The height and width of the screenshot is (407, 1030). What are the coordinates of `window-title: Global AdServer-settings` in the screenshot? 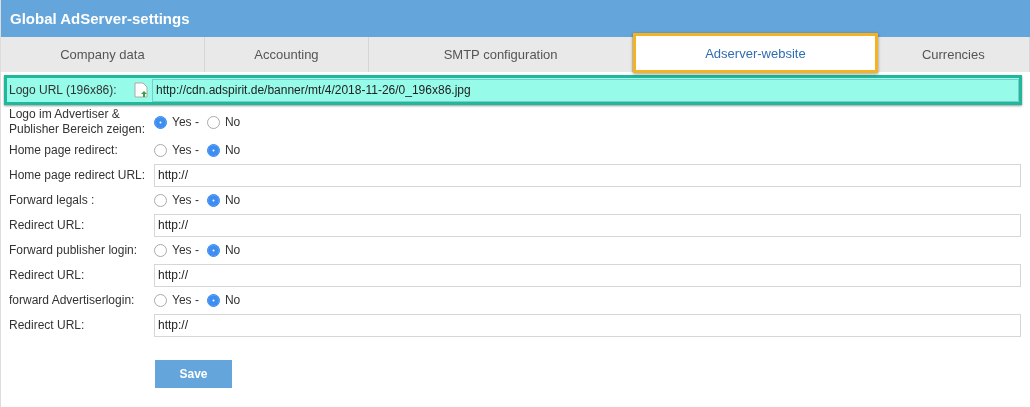 It's located at (100, 18).